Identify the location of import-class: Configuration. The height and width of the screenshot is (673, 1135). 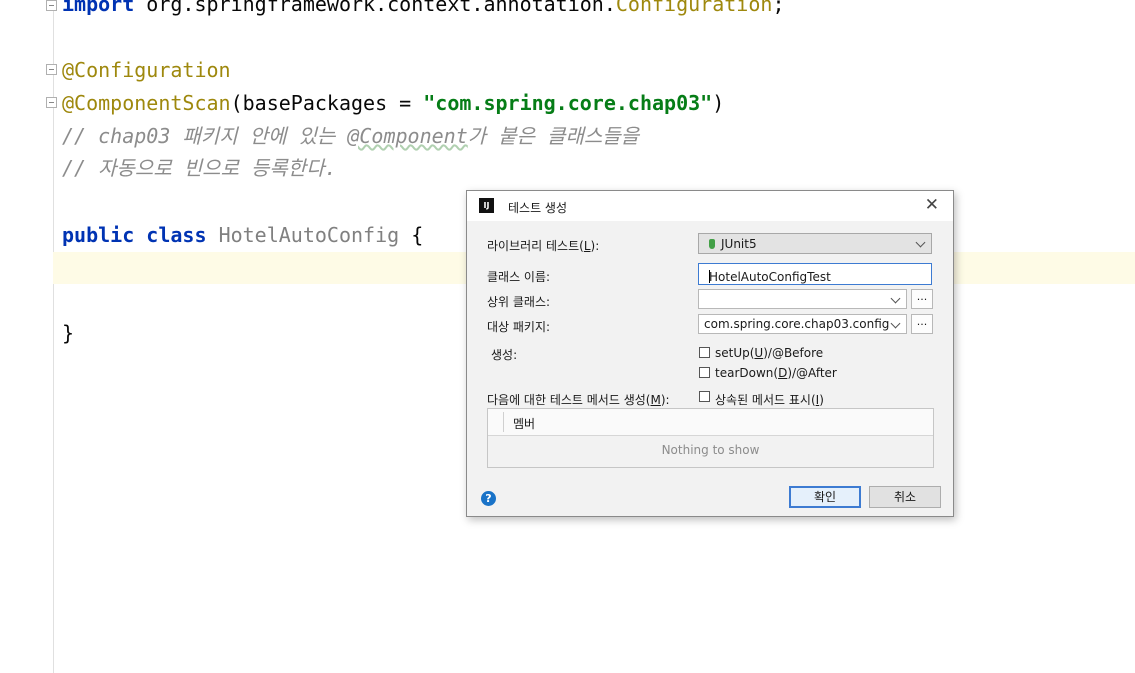
(694, 8).